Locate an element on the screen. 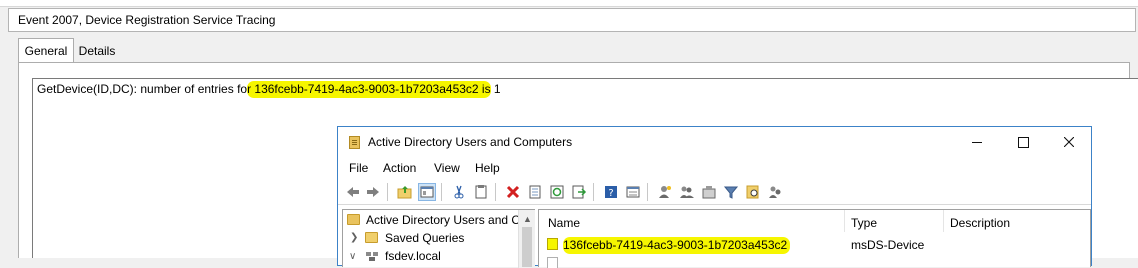 The height and width of the screenshot is (268, 1138). scrollbar-thumb is located at coordinates (527, 247).